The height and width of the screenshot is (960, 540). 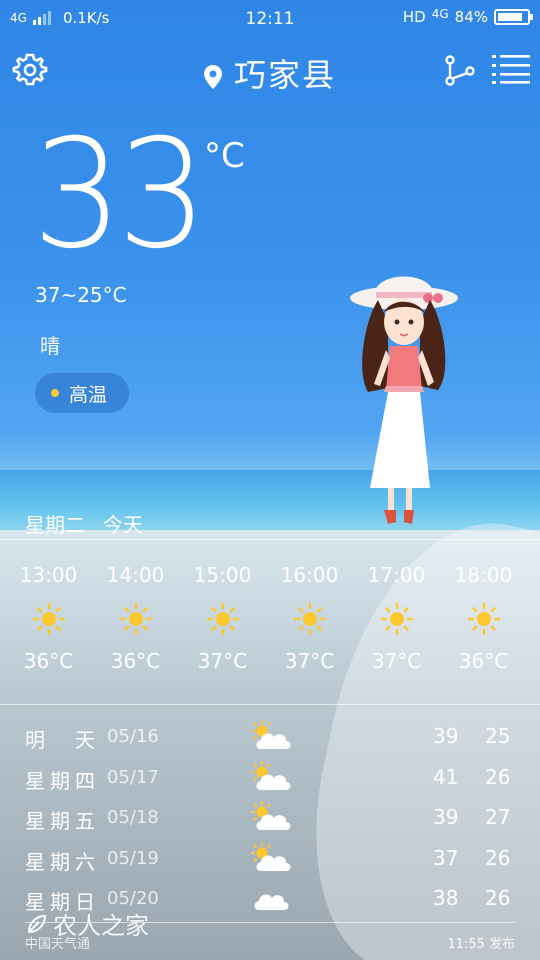 What do you see at coordinates (498, 817) in the screenshot?
I see `day-low: 27` at bounding box center [498, 817].